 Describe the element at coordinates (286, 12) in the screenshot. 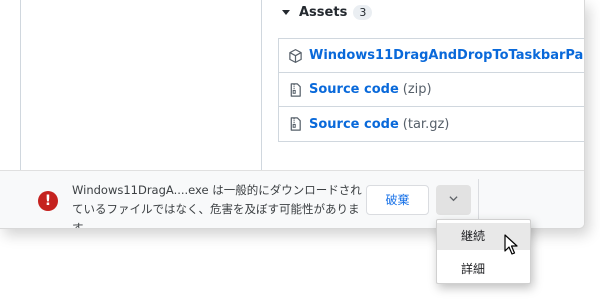

I see `caret-down-icon` at that location.